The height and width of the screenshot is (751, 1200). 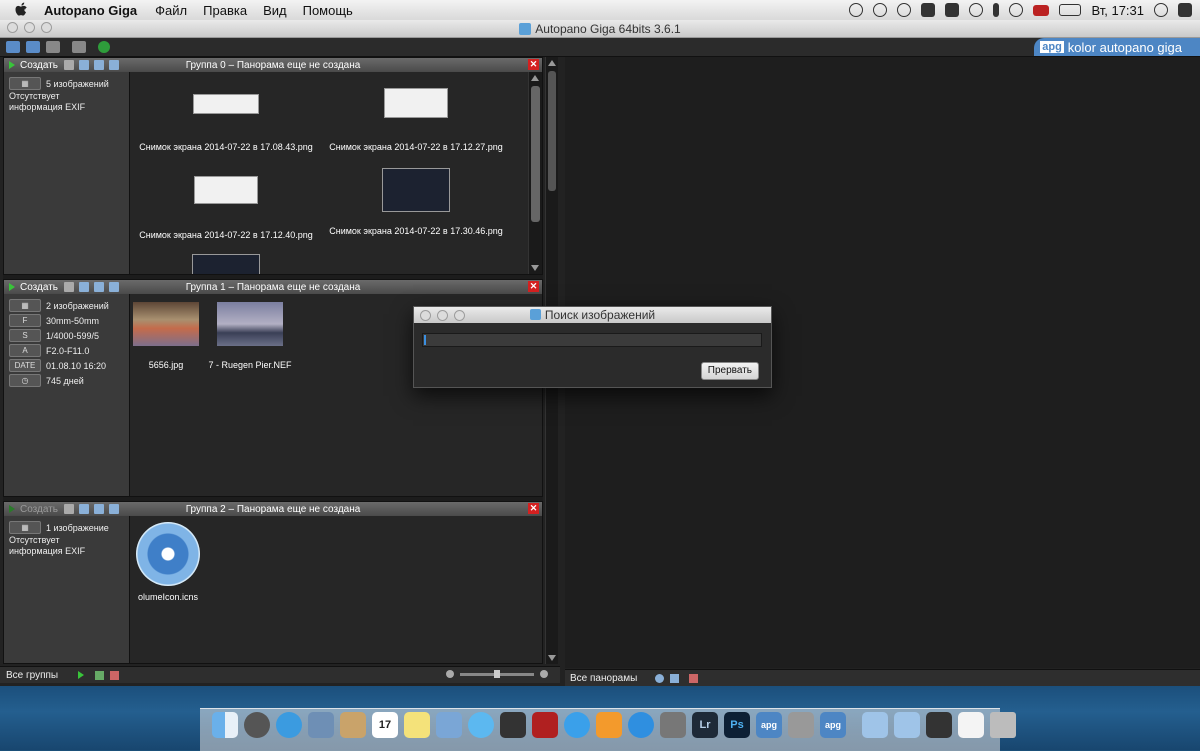 I want to click on ibooks-icon, so click(x=609, y=725).